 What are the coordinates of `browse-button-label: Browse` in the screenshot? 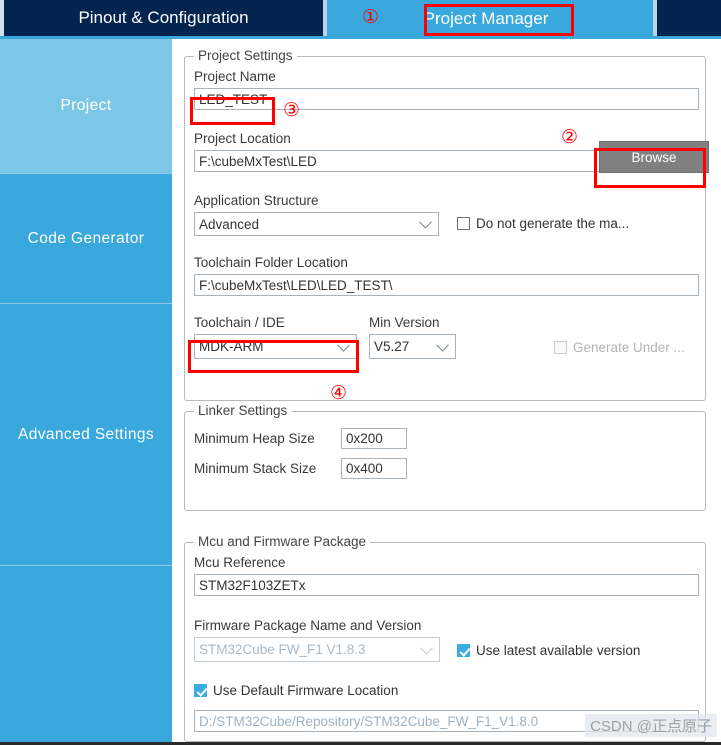 It's located at (654, 157).